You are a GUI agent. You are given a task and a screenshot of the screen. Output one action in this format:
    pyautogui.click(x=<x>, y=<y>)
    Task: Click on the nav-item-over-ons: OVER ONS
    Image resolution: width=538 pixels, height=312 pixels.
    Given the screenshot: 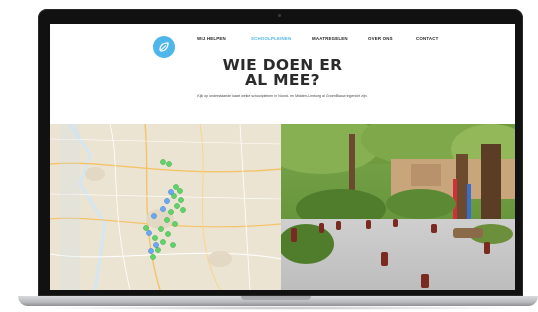 What is the action you would take?
    pyautogui.click(x=380, y=38)
    